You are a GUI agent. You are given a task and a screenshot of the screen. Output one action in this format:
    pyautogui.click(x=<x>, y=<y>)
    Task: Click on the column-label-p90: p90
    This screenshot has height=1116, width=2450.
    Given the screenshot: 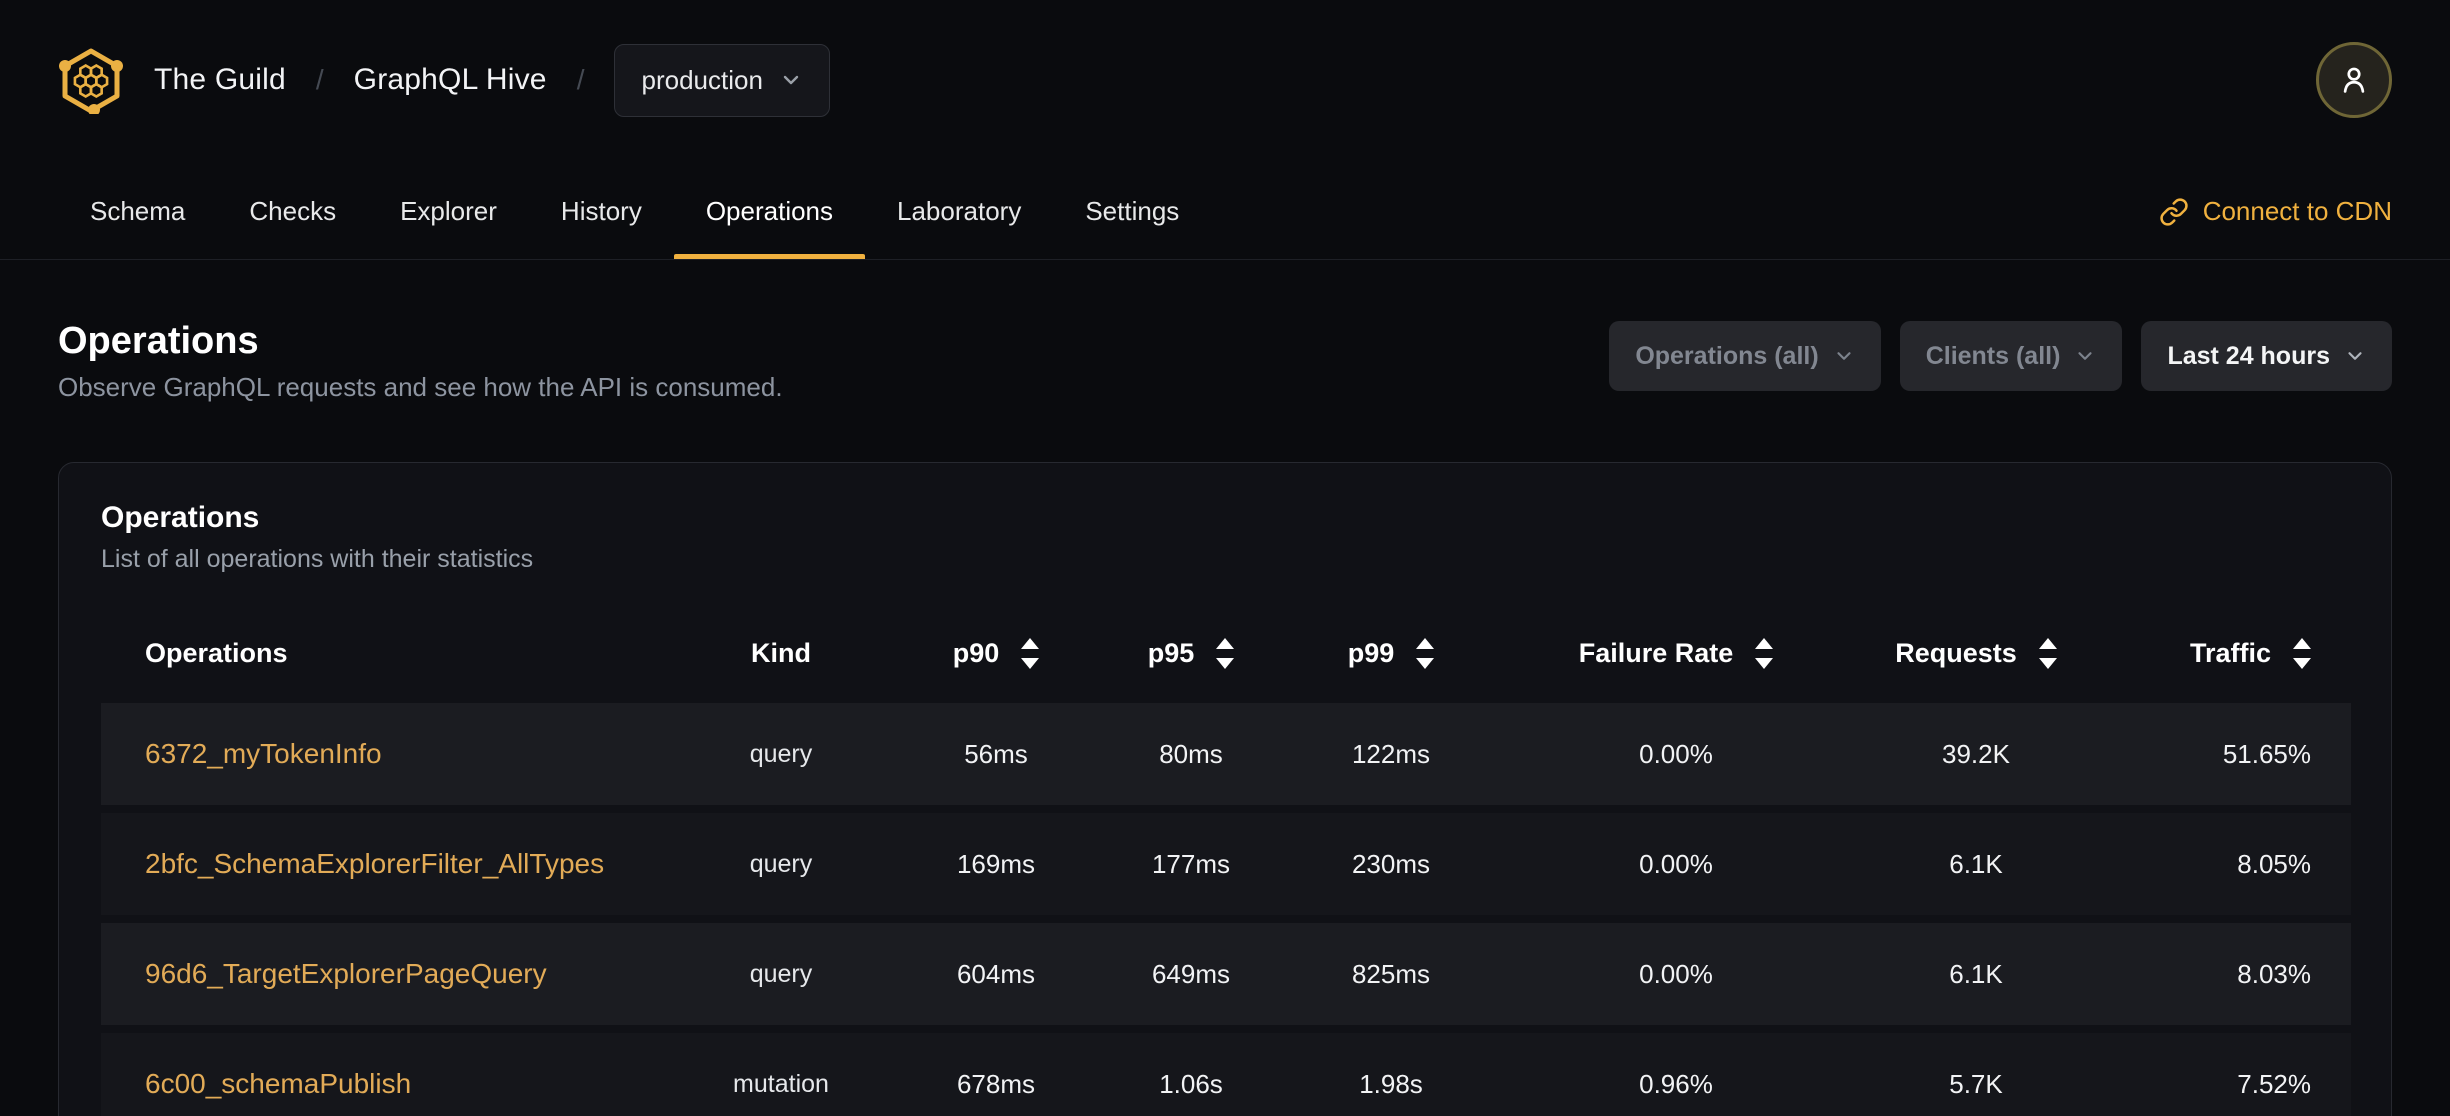 What is the action you would take?
    pyautogui.click(x=976, y=652)
    